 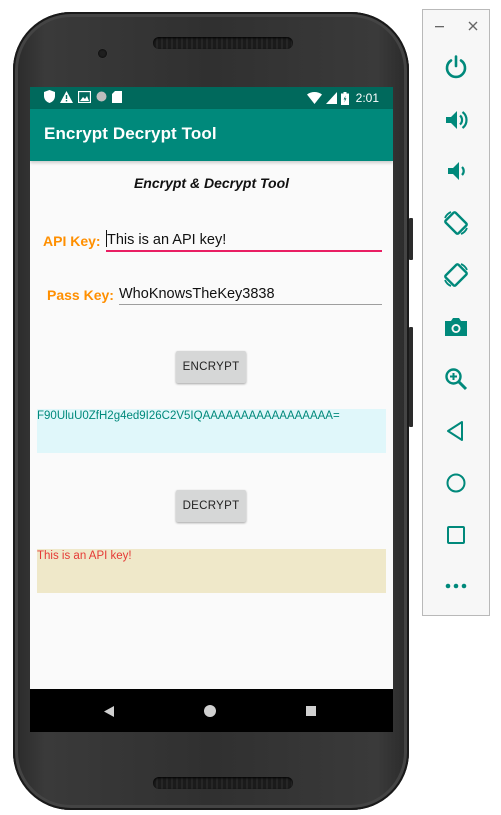 I want to click on rotate-left-button, so click(x=456, y=223).